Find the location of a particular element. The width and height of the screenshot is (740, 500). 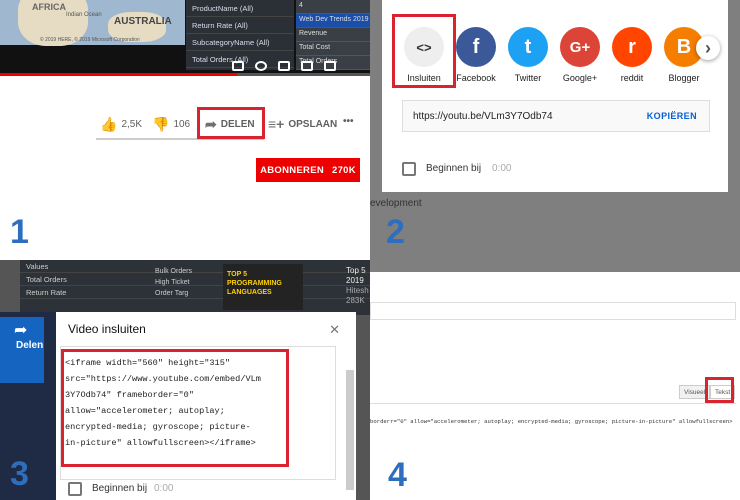

highlight-text-tab is located at coordinates (719, 390).